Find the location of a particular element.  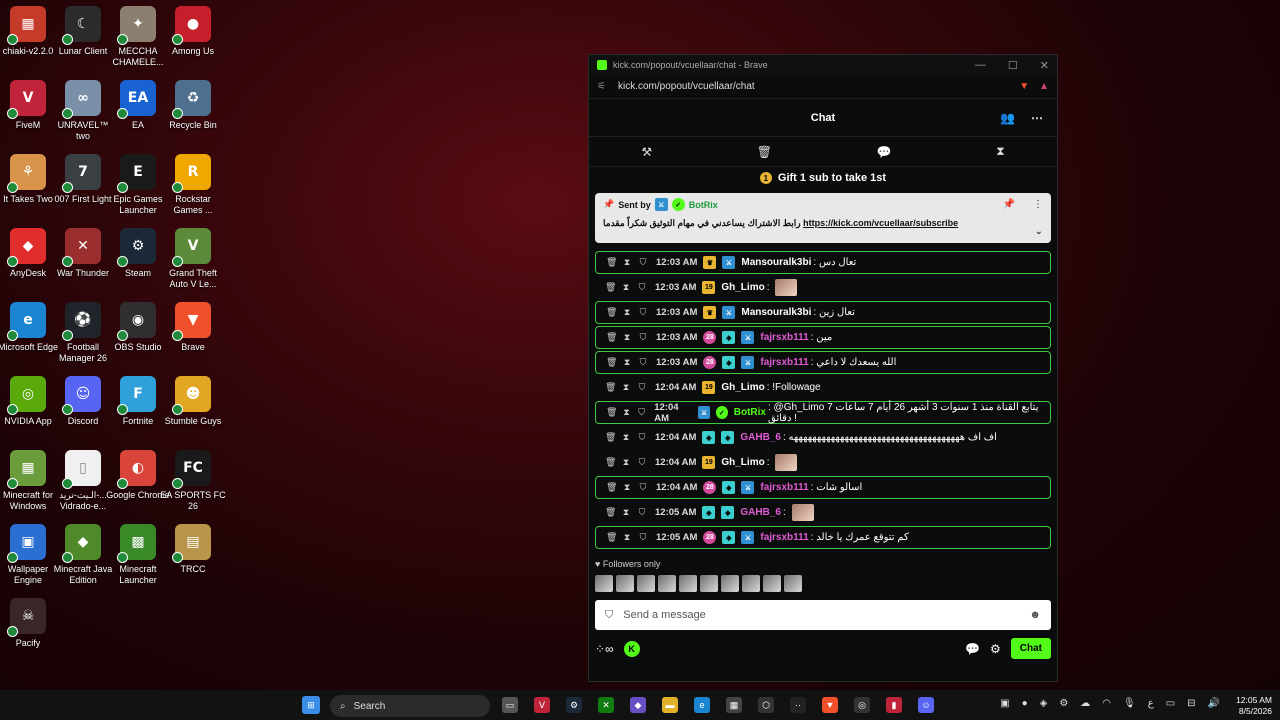

taskbar-app2-icon: ⬡ is located at coordinates (766, 705).